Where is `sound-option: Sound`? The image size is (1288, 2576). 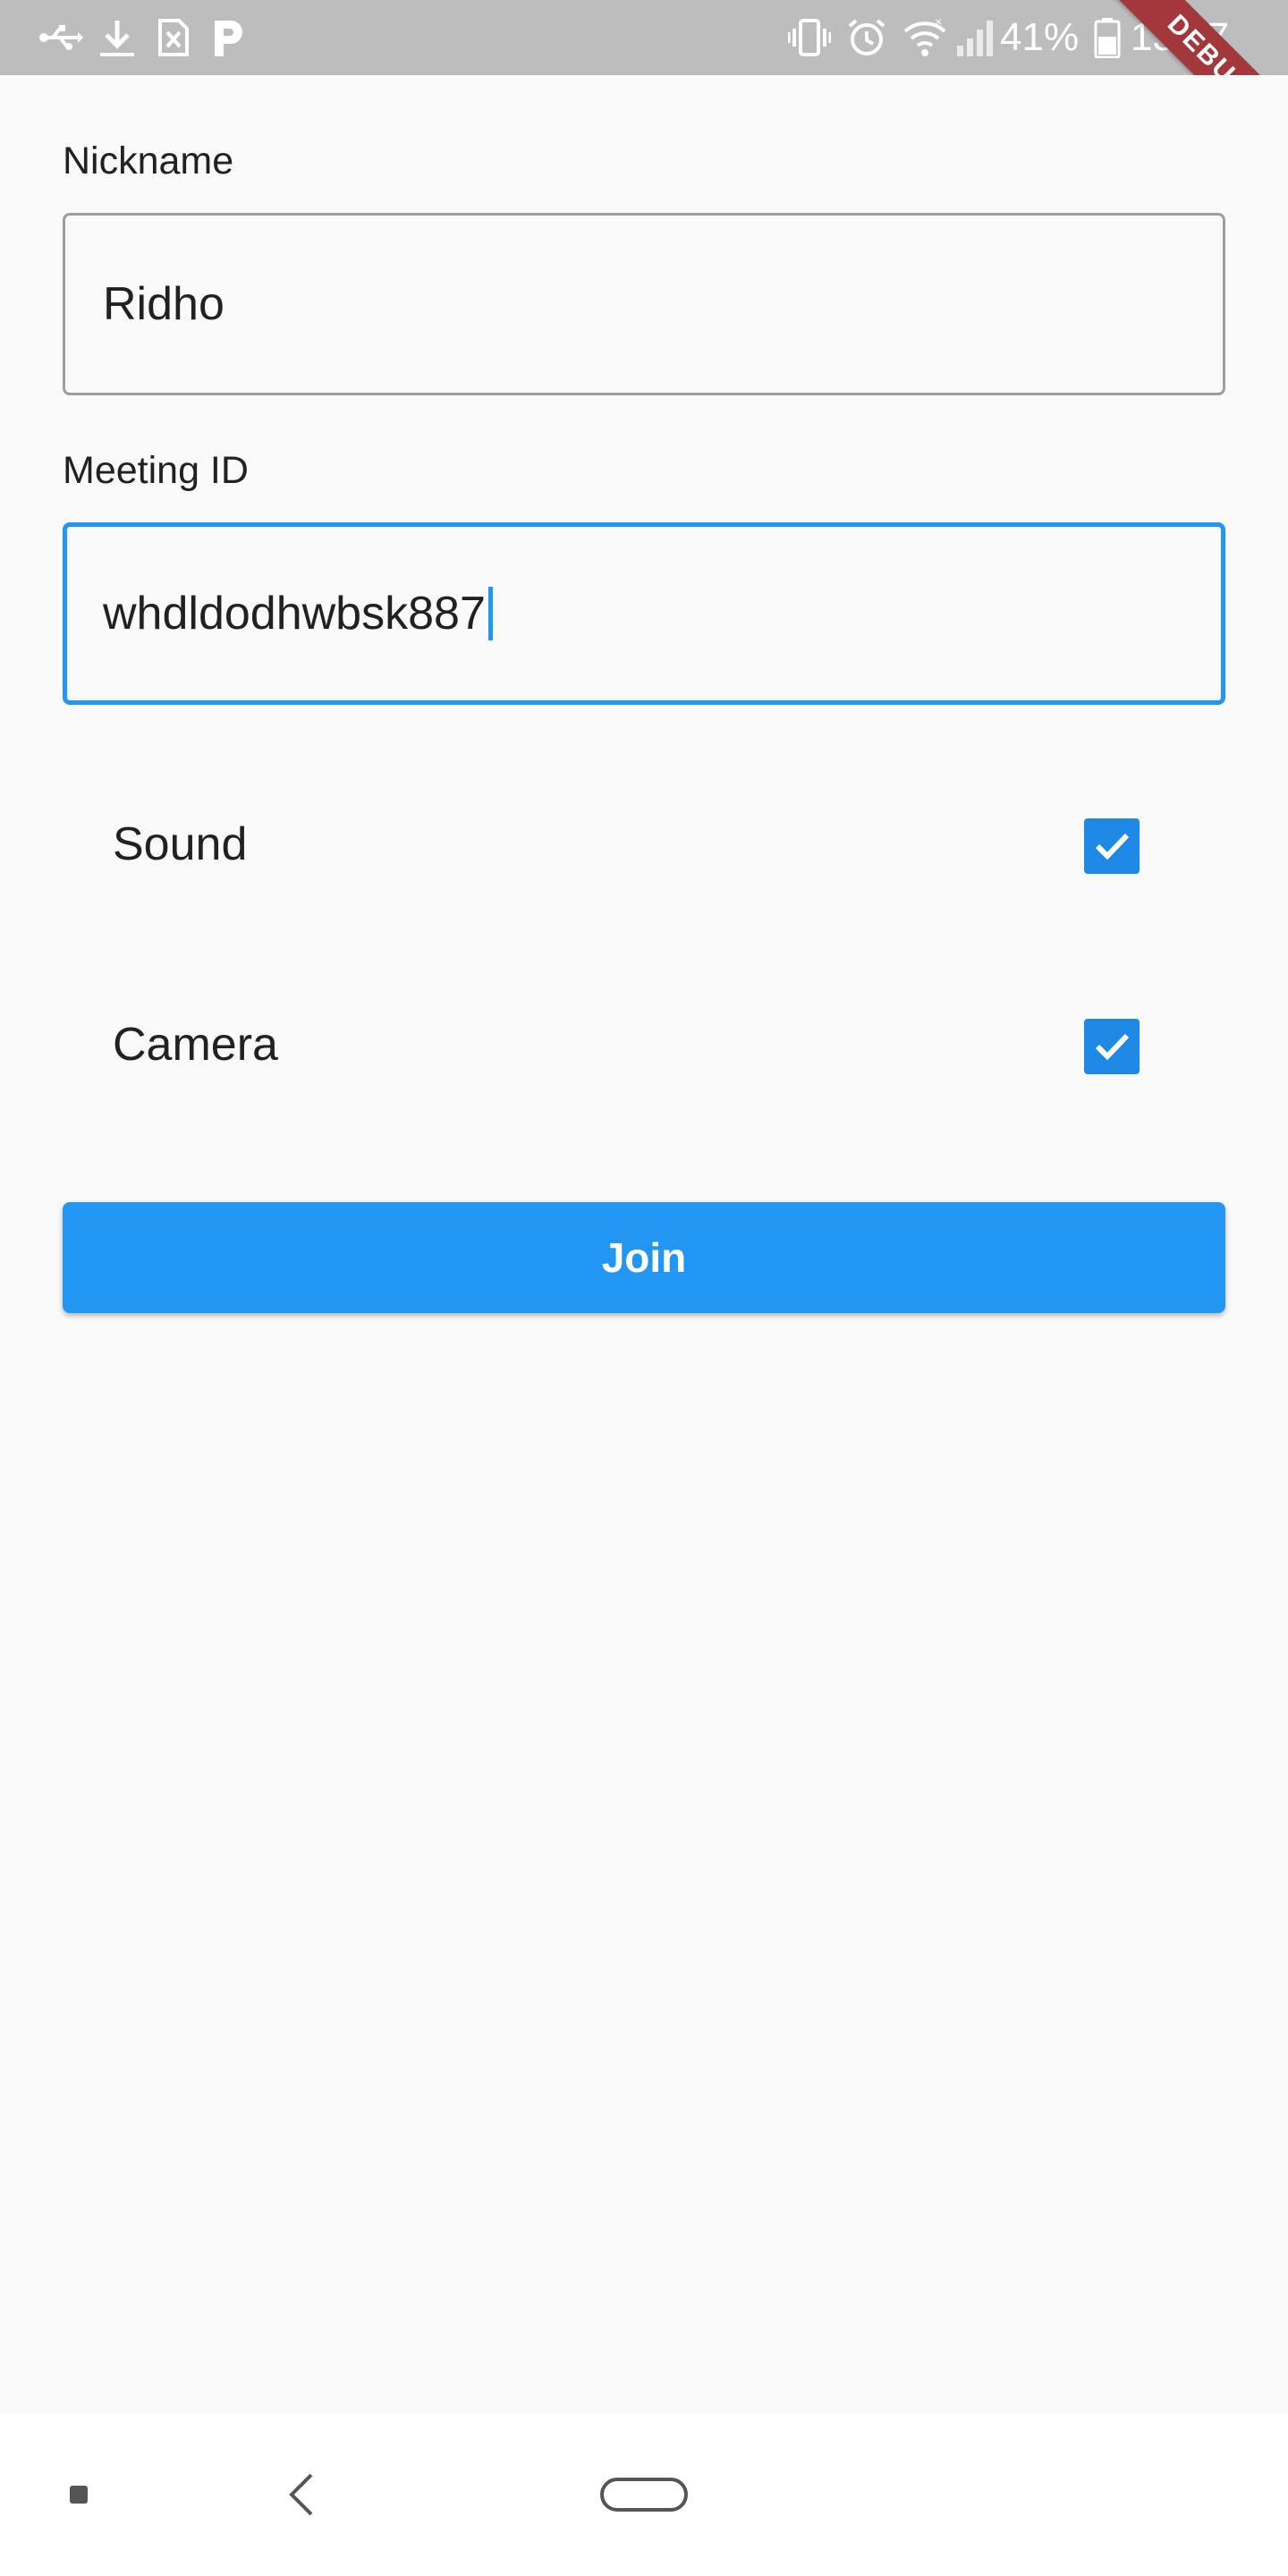
sound-option: Sound is located at coordinates (644, 844).